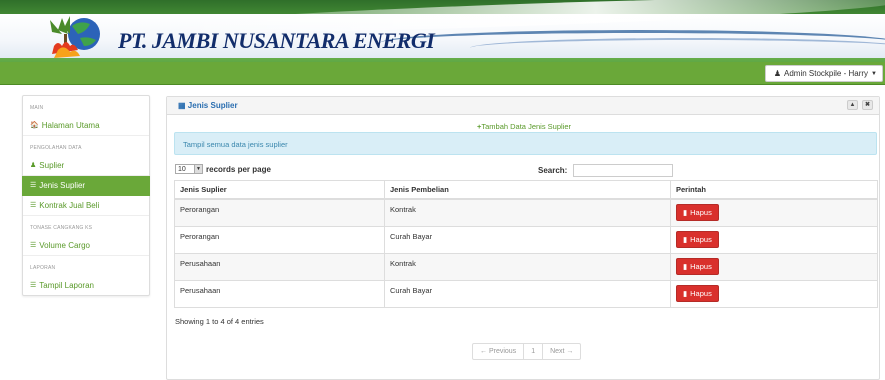 This screenshot has width=885, height=380. I want to click on sidebar-item-tampil-laporan: ☰ Tampil Laporan, so click(86, 286).